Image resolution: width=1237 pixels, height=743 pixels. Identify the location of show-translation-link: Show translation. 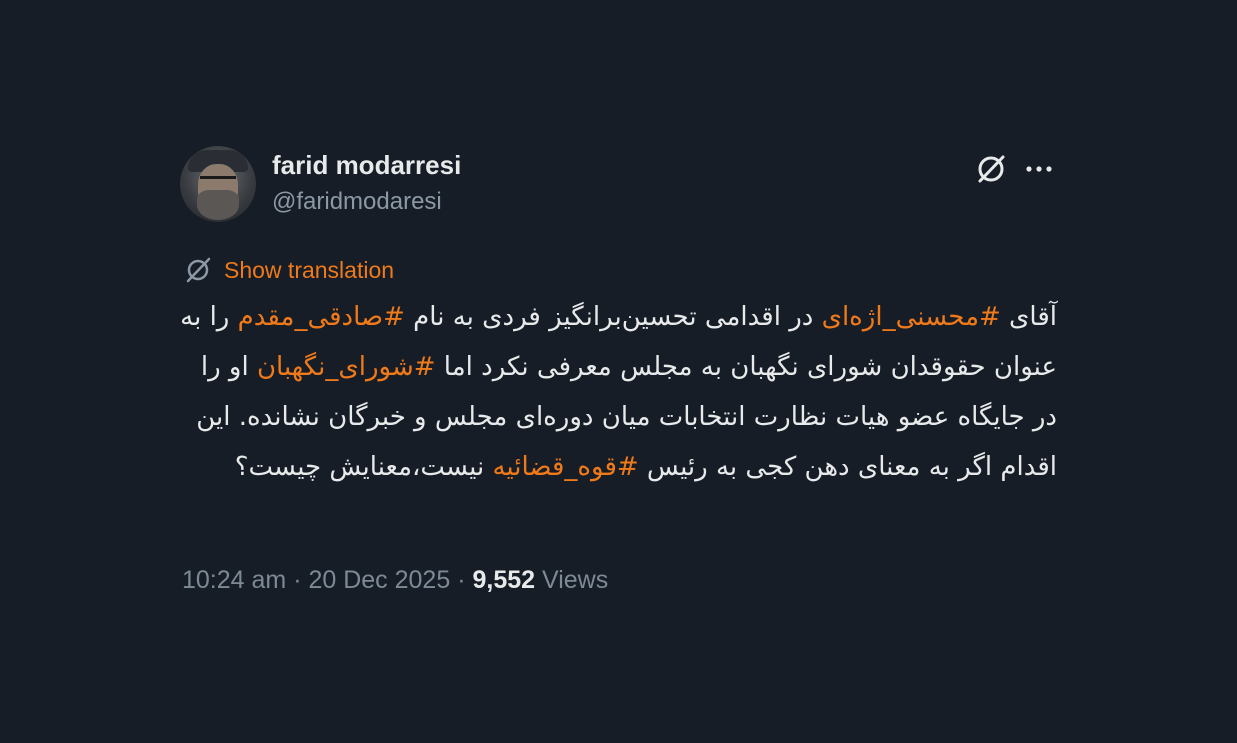
(289, 270).